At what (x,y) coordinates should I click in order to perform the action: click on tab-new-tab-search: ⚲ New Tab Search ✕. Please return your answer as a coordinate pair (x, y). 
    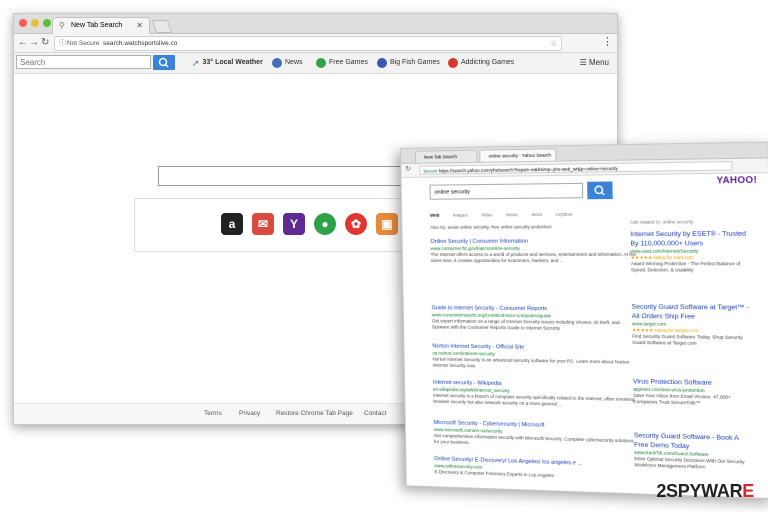
    Looking at the image, I should click on (101, 25).